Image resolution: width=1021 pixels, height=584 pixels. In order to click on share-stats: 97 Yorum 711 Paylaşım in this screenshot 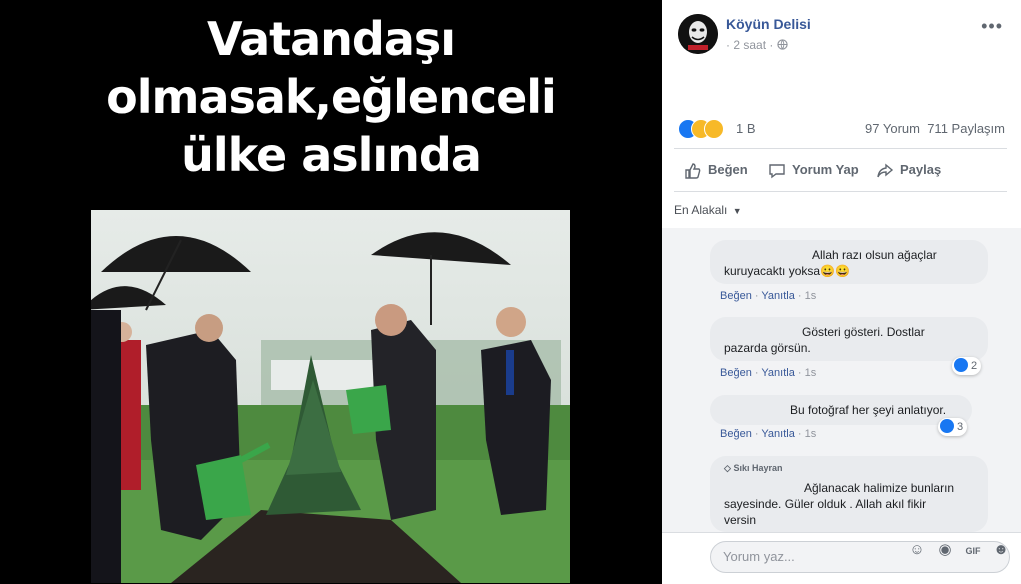, I will do `click(935, 128)`.